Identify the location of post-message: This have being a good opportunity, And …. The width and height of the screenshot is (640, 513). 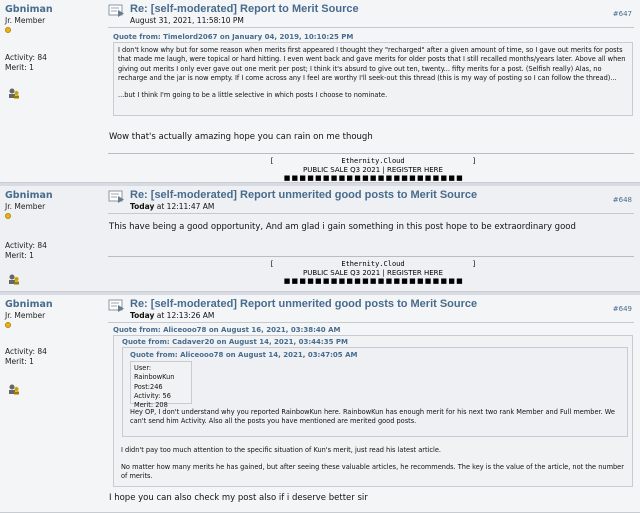
(342, 227).